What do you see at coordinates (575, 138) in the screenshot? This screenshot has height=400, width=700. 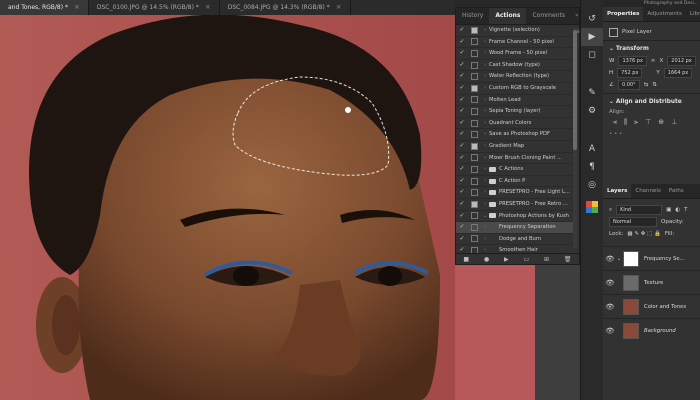 I see `scrollbar` at bounding box center [575, 138].